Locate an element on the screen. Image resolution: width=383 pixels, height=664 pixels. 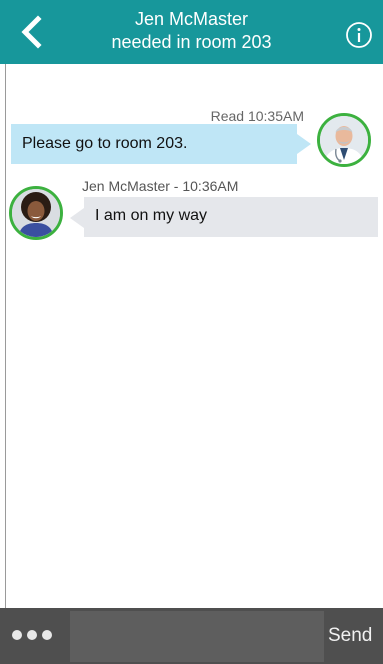
nurse-avatar-image is located at coordinates (36, 213).